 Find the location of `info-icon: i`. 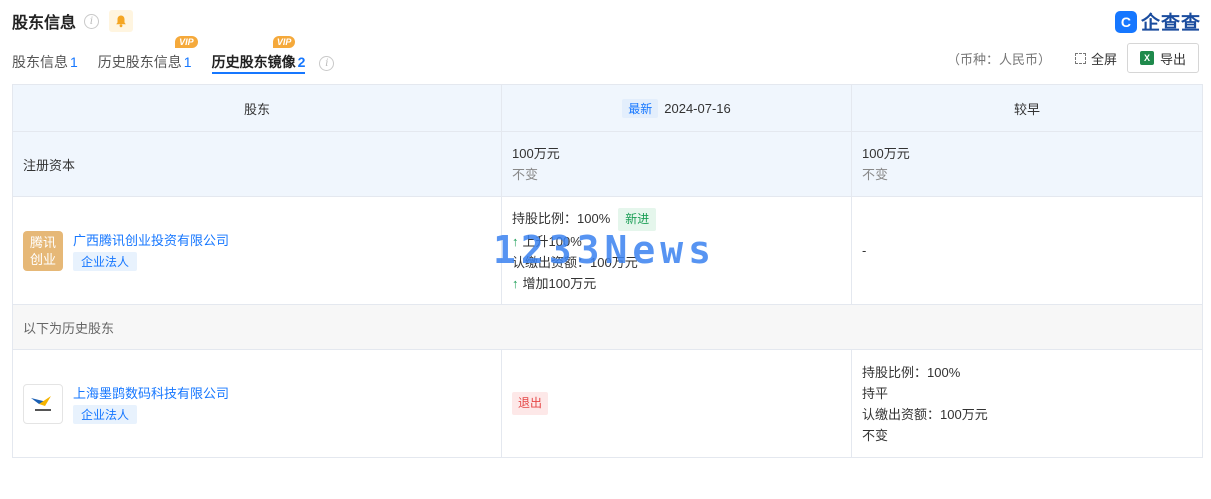

info-icon: i is located at coordinates (92, 21).